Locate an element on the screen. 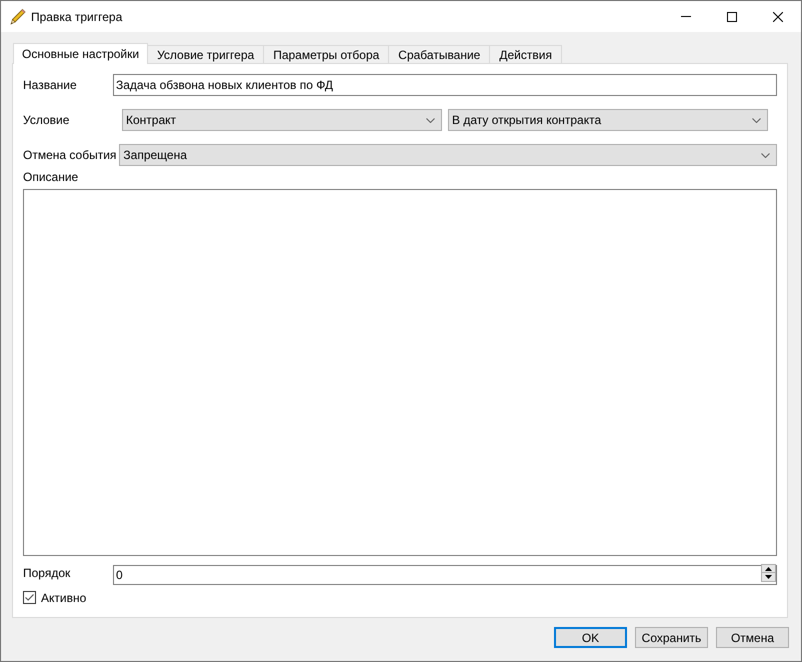  name-field: Задача обзвона новых клиентов по ФД is located at coordinates (445, 85).